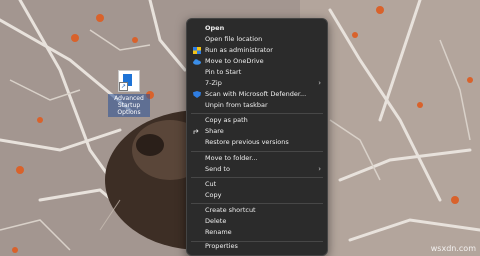 The width and height of the screenshot is (480, 256). What do you see at coordinates (236, 105) in the screenshot?
I see `menu-item-label: Unpin from taskbar` at bounding box center [236, 105].